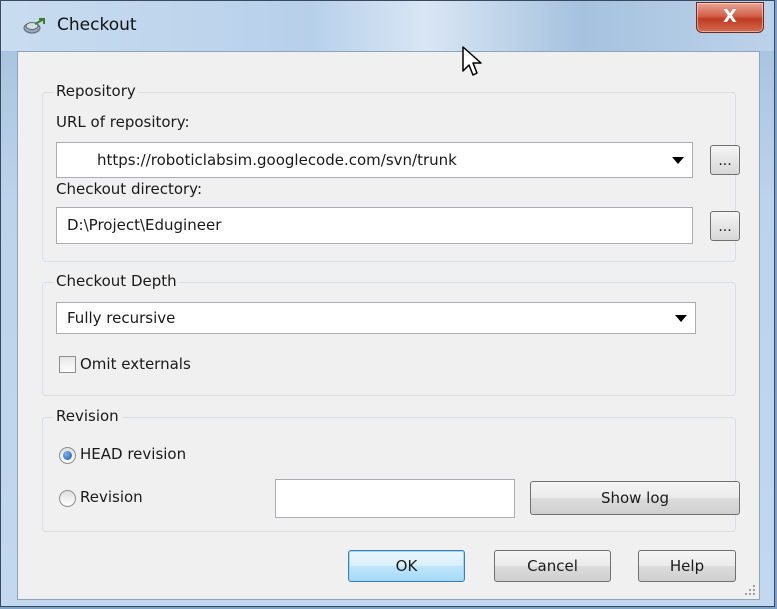  What do you see at coordinates (406, 566) in the screenshot?
I see `ok-button: OK` at bounding box center [406, 566].